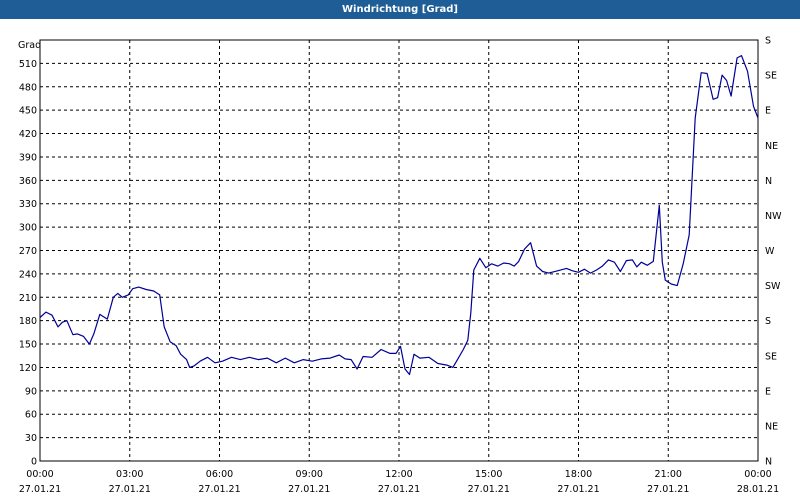  Describe the element at coordinates (28, 157) in the screenshot. I see `y-tick-label: 390` at that location.